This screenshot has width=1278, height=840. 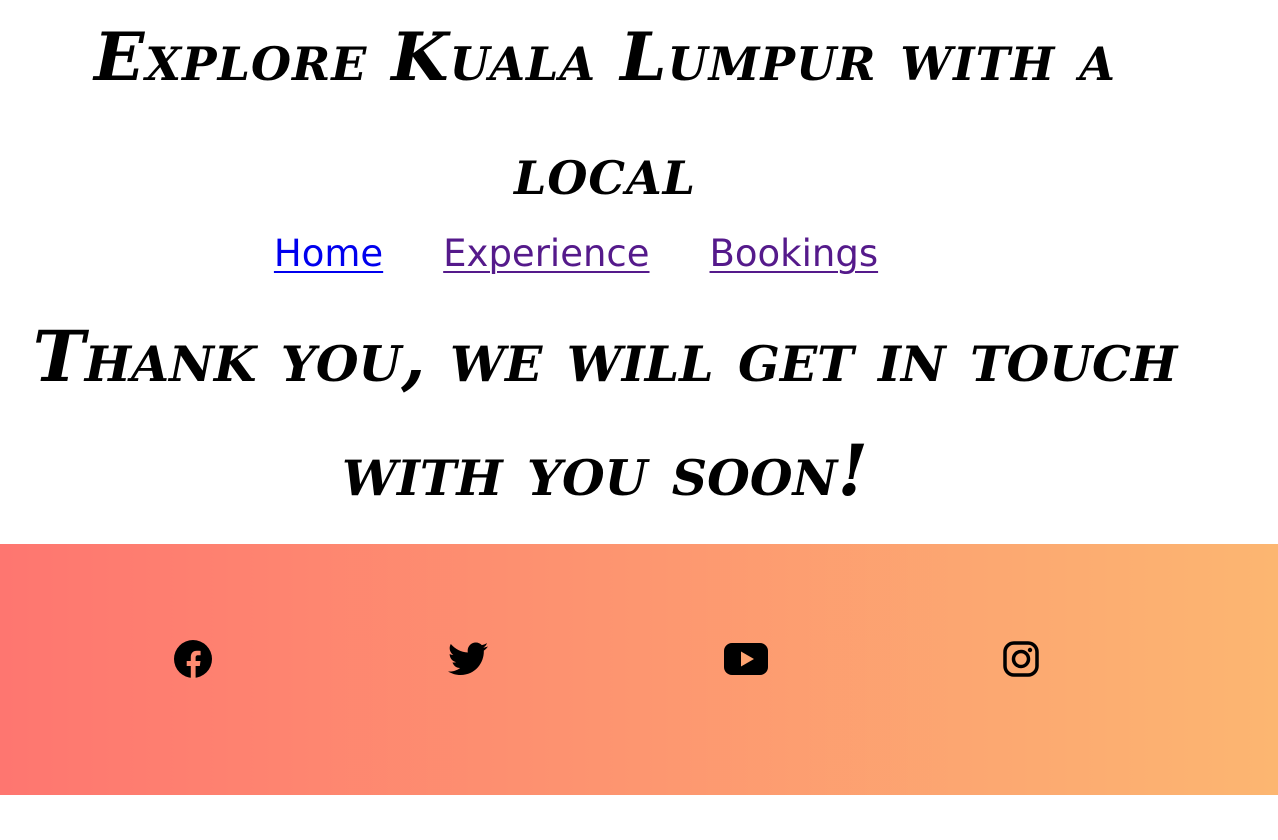 I want to click on instagram-icon, so click(x=1021, y=659).